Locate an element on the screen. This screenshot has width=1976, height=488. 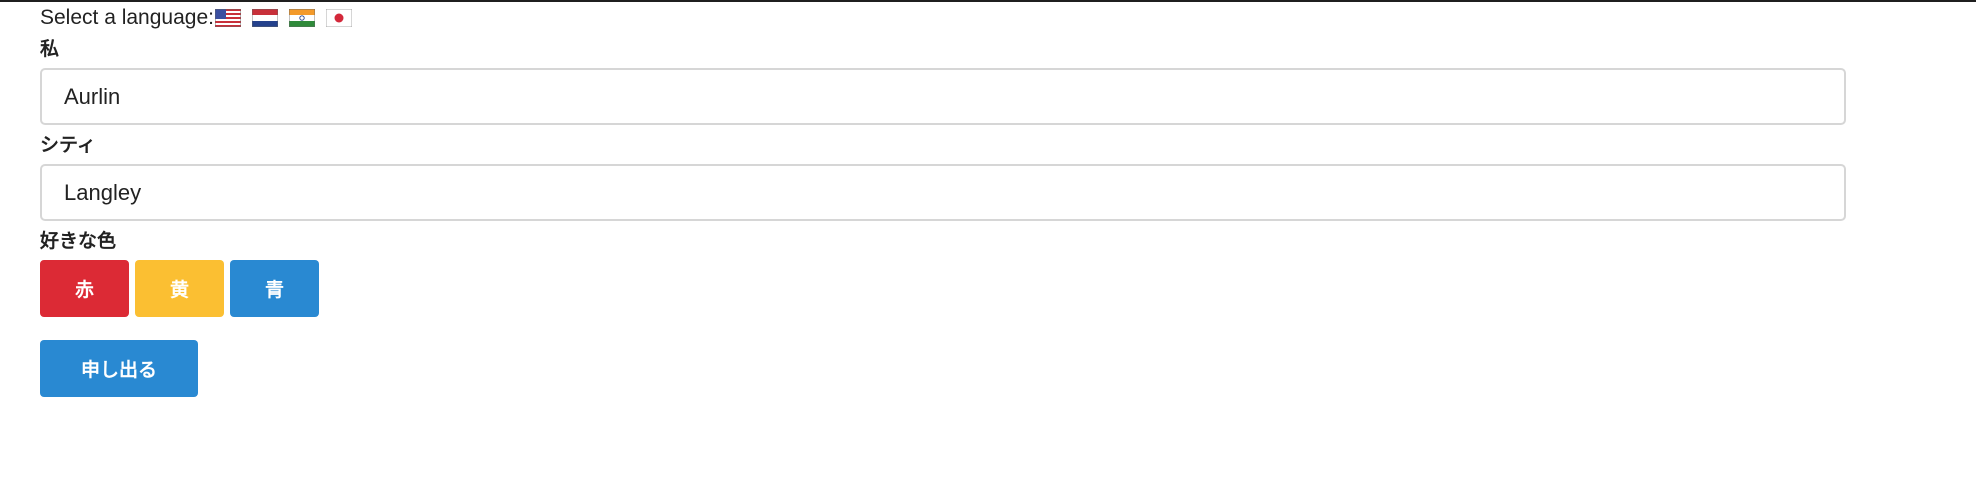
japan-flag-icon is located at coordinates (338, 18).